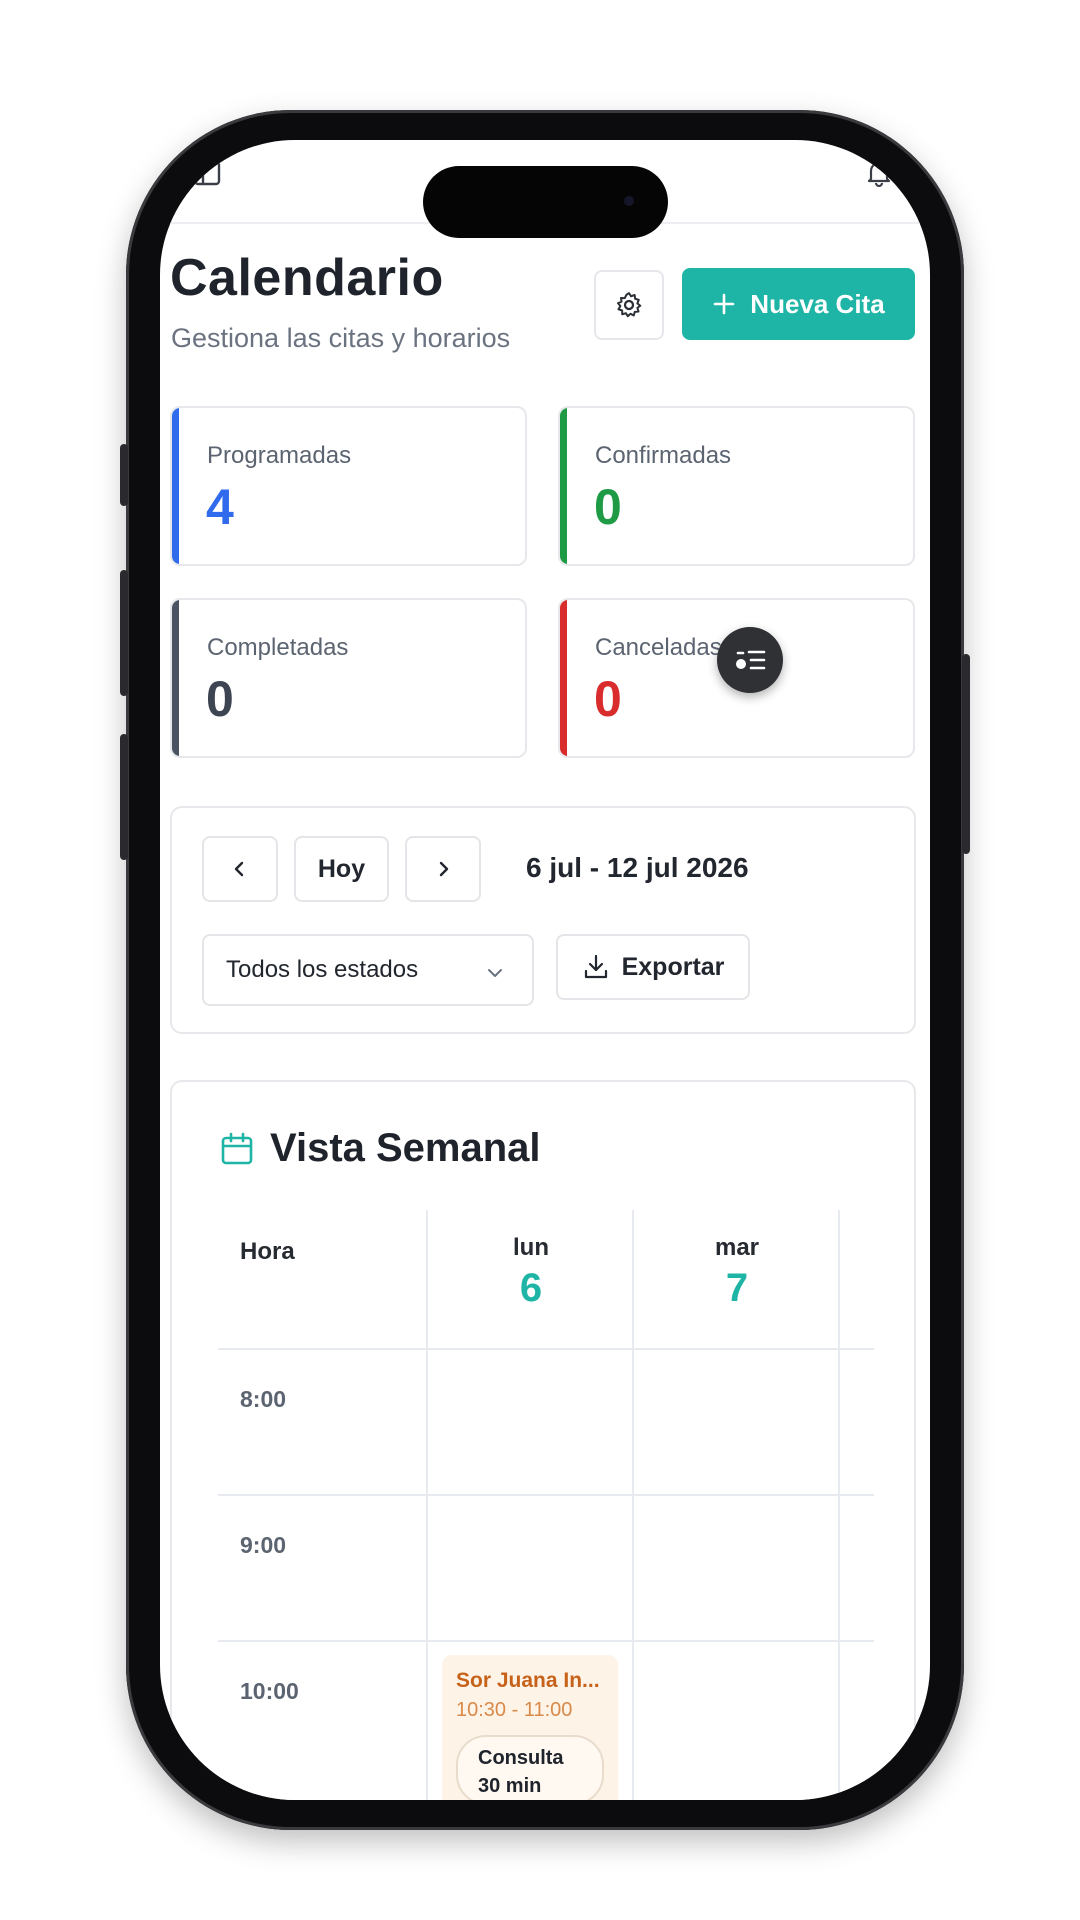 The height and width of the screenshot is (1920, 1080). Describe the element at coordinates (237, 1148) in the screenshot. I see `calendar-icon` at that location.